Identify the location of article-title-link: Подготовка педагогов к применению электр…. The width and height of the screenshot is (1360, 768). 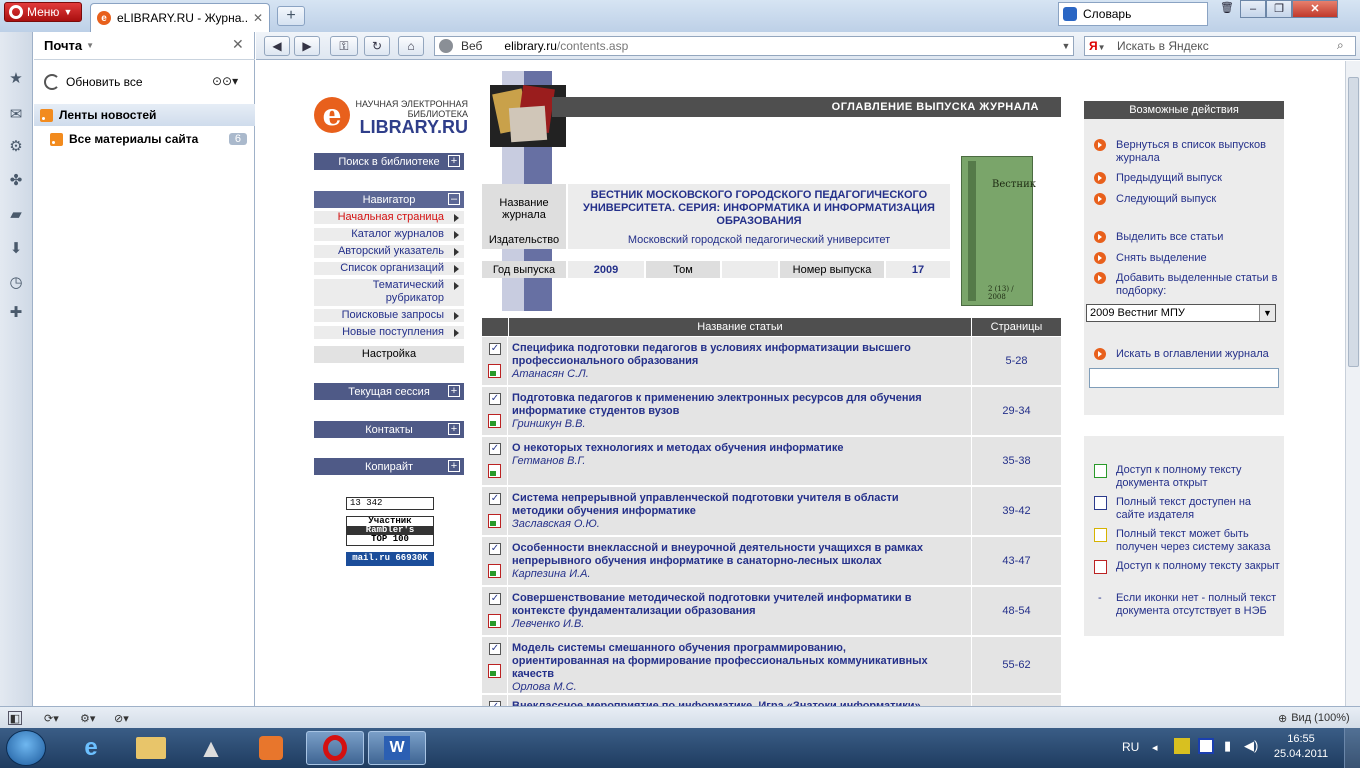
(726, 405).